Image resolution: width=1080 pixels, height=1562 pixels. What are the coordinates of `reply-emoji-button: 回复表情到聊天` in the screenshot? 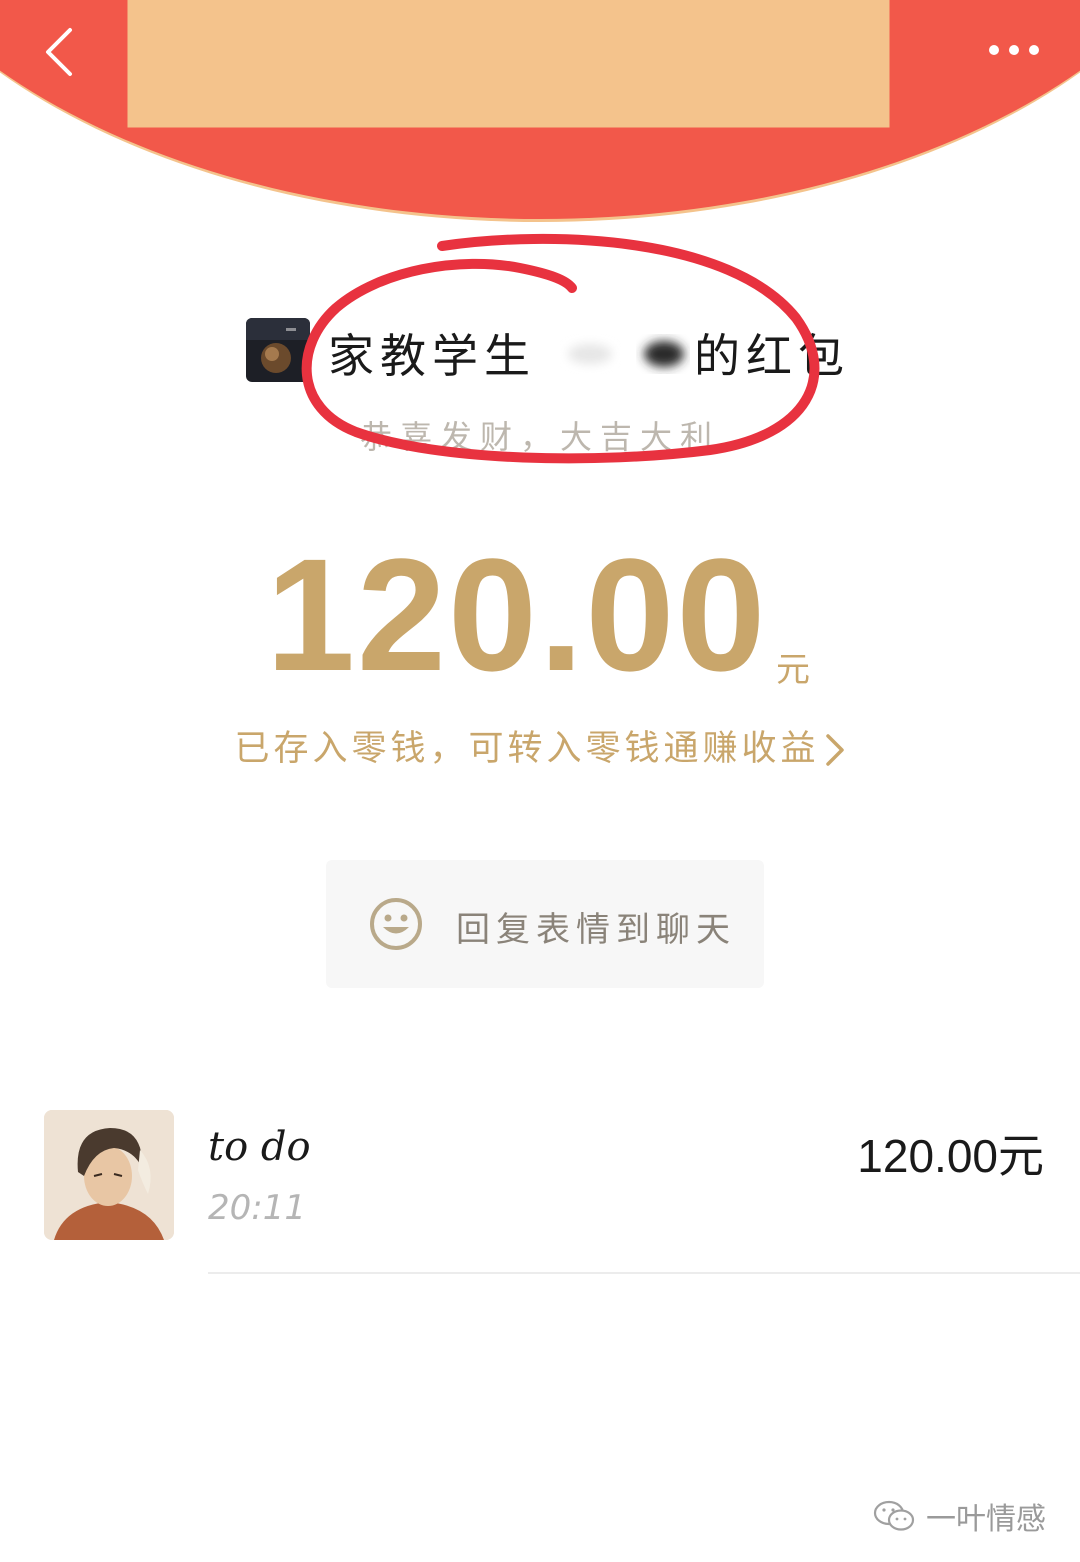 It's located at (545, 924).